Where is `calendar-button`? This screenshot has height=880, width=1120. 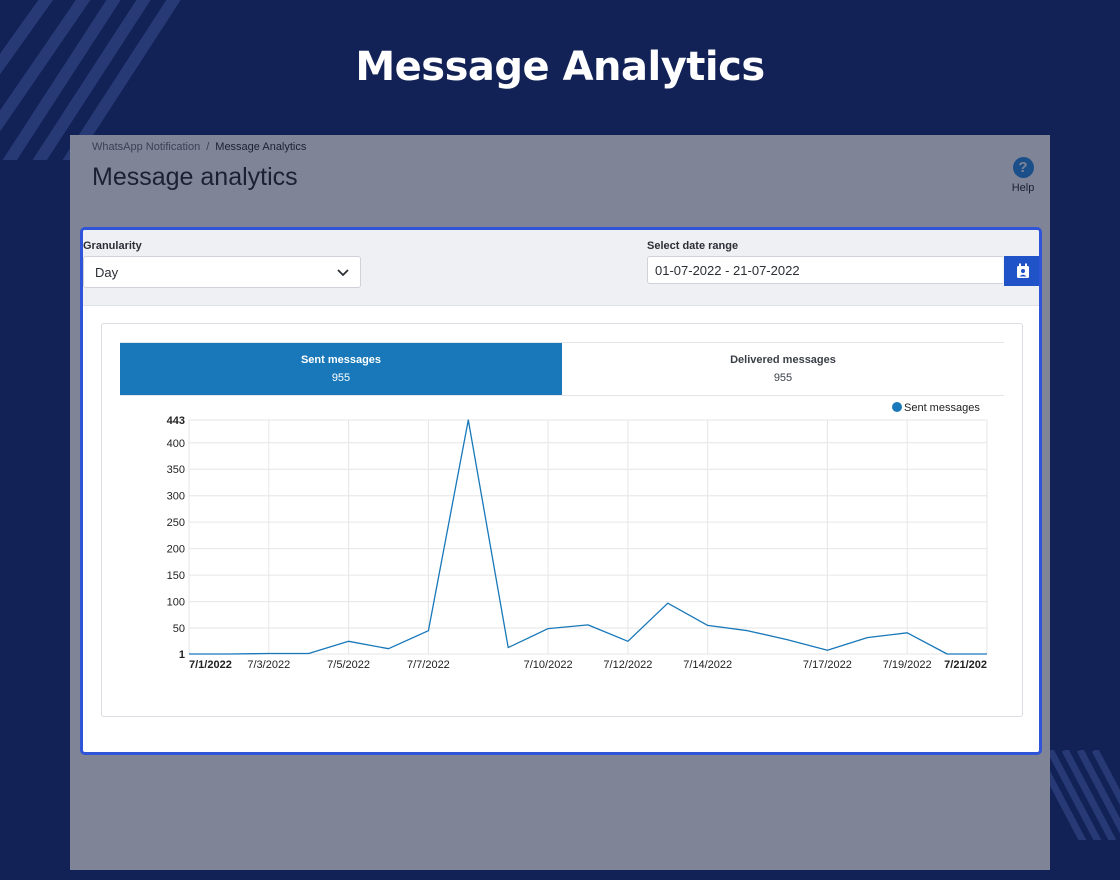 calendar-button is located at coordinates (1021, 271).